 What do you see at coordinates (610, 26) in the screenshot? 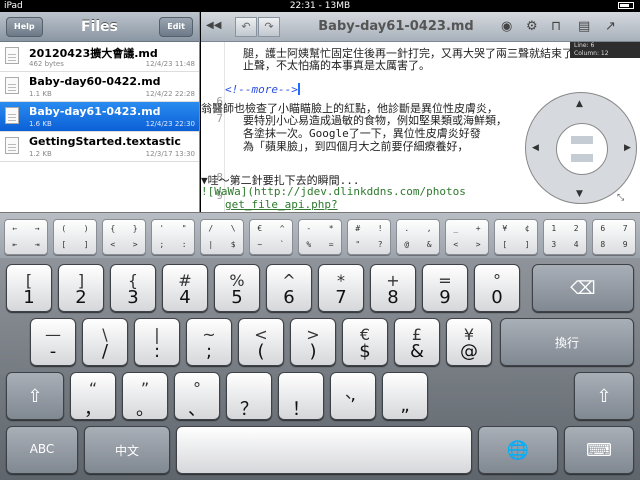
I see `share-icon: ↗` at bounding box center [610, 26].